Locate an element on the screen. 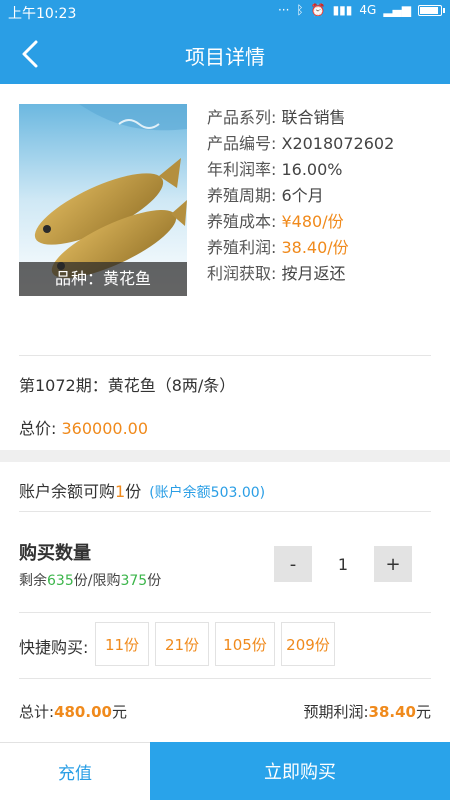 This screenshot has width=450, height=800. page-title: 项目详情 is located at coordinates (225, 57).